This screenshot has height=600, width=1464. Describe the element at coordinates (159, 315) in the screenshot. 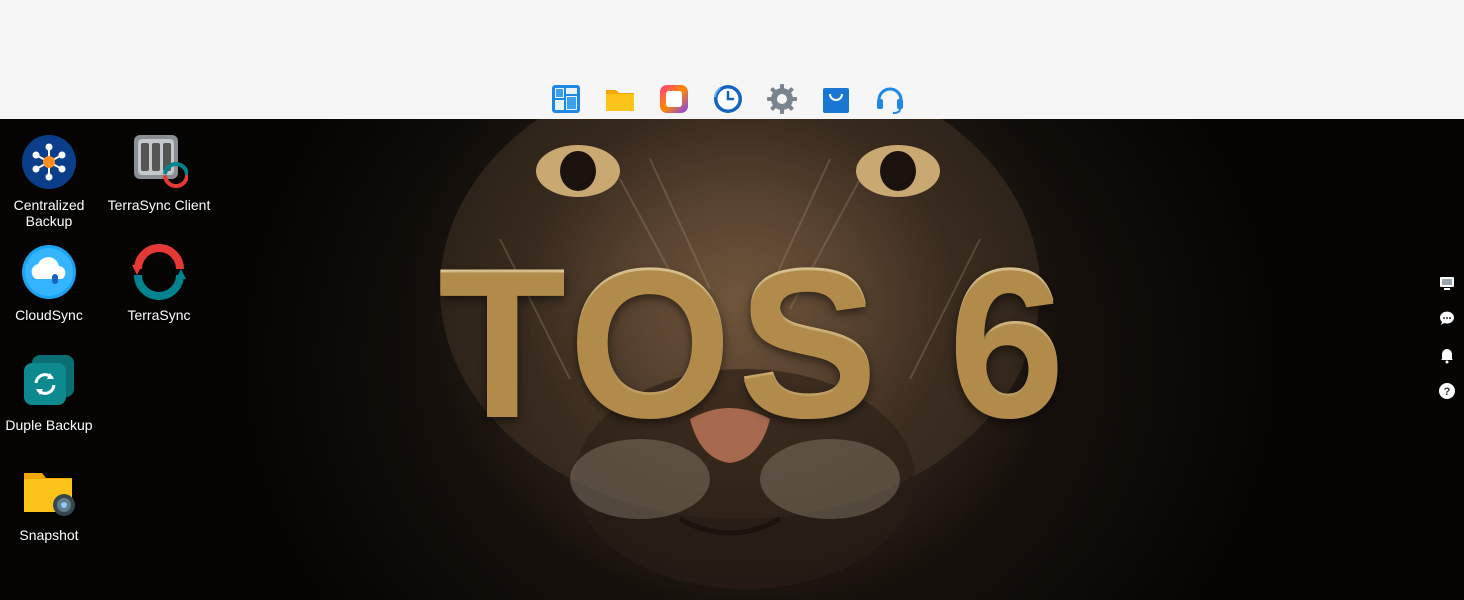

I see `app-label: TerraSync` at that location.